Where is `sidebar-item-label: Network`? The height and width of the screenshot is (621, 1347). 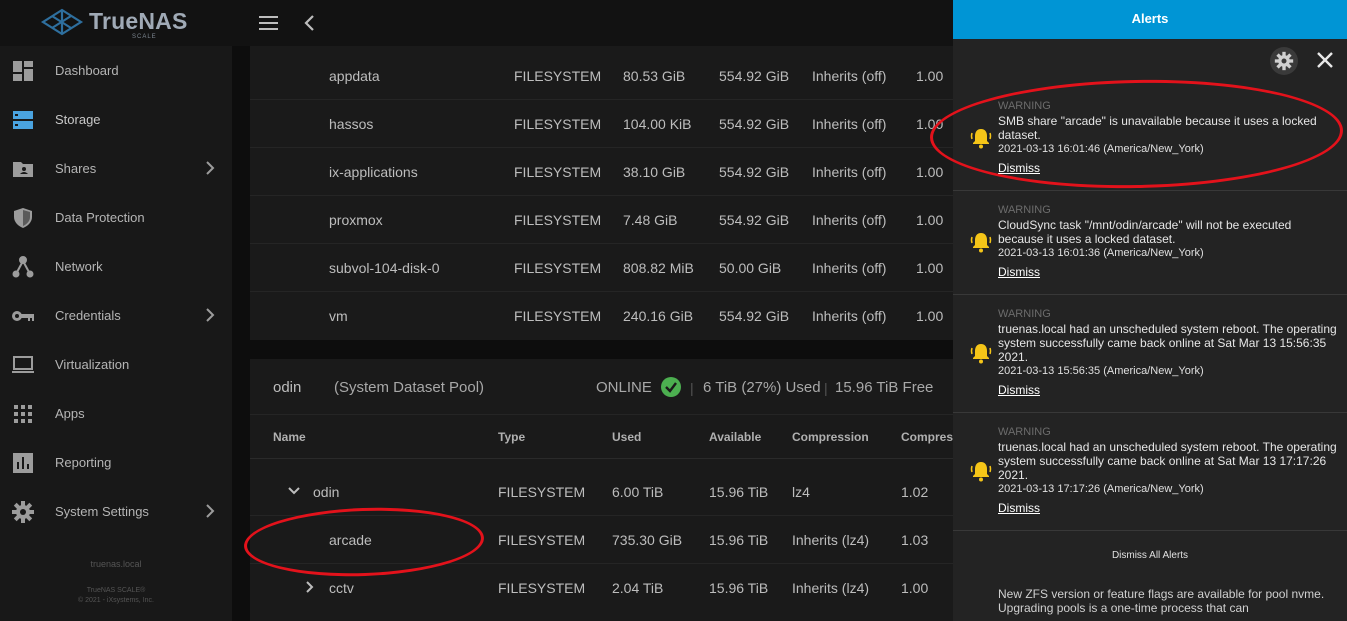 sidebar-item-label: Network is located at coordinates (79, 266).